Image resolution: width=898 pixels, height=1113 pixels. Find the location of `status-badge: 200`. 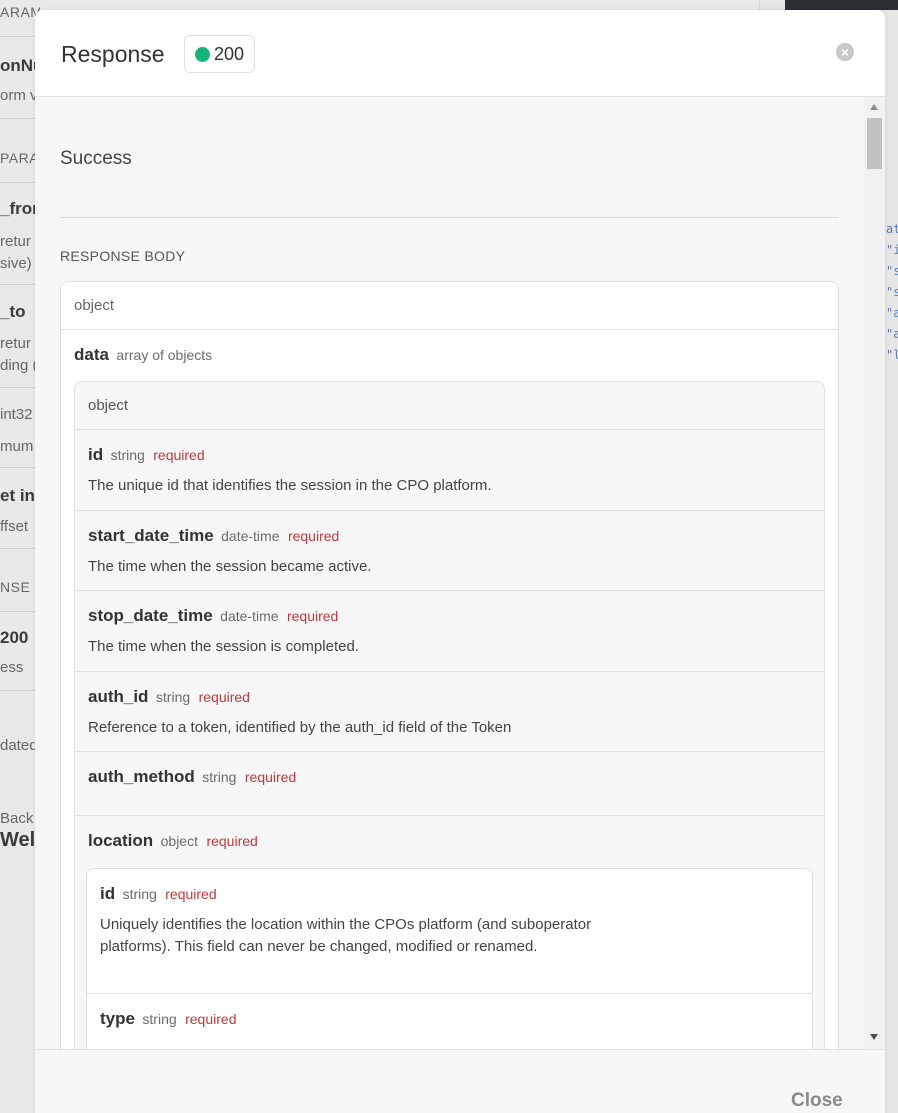

status-badge: 200 is located at coordinates (220, 54).